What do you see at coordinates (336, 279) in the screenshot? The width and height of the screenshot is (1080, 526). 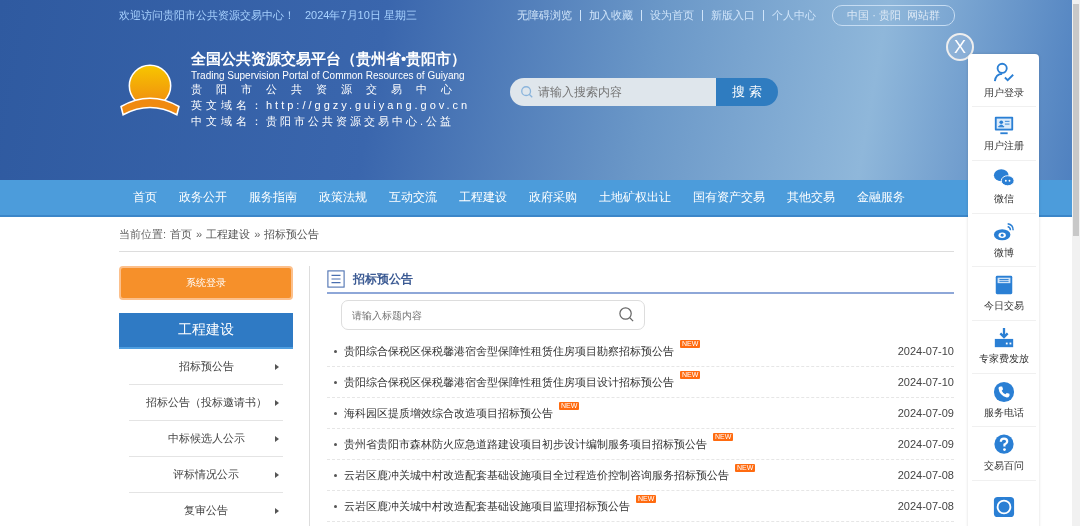 I see `list-icon` at bounding box center [336, 279].